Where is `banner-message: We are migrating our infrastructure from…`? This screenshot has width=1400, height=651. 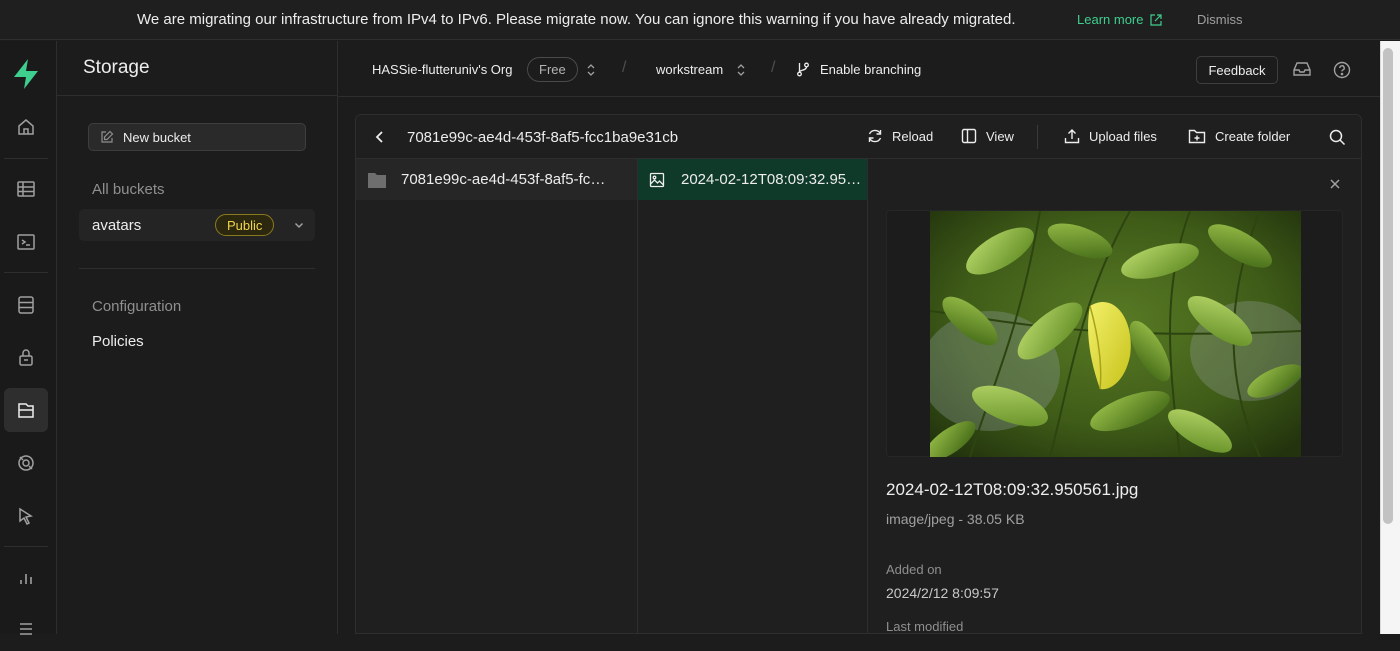 banner-message: We are migrating our infrastructure from… is located at coordinates (576, 19).